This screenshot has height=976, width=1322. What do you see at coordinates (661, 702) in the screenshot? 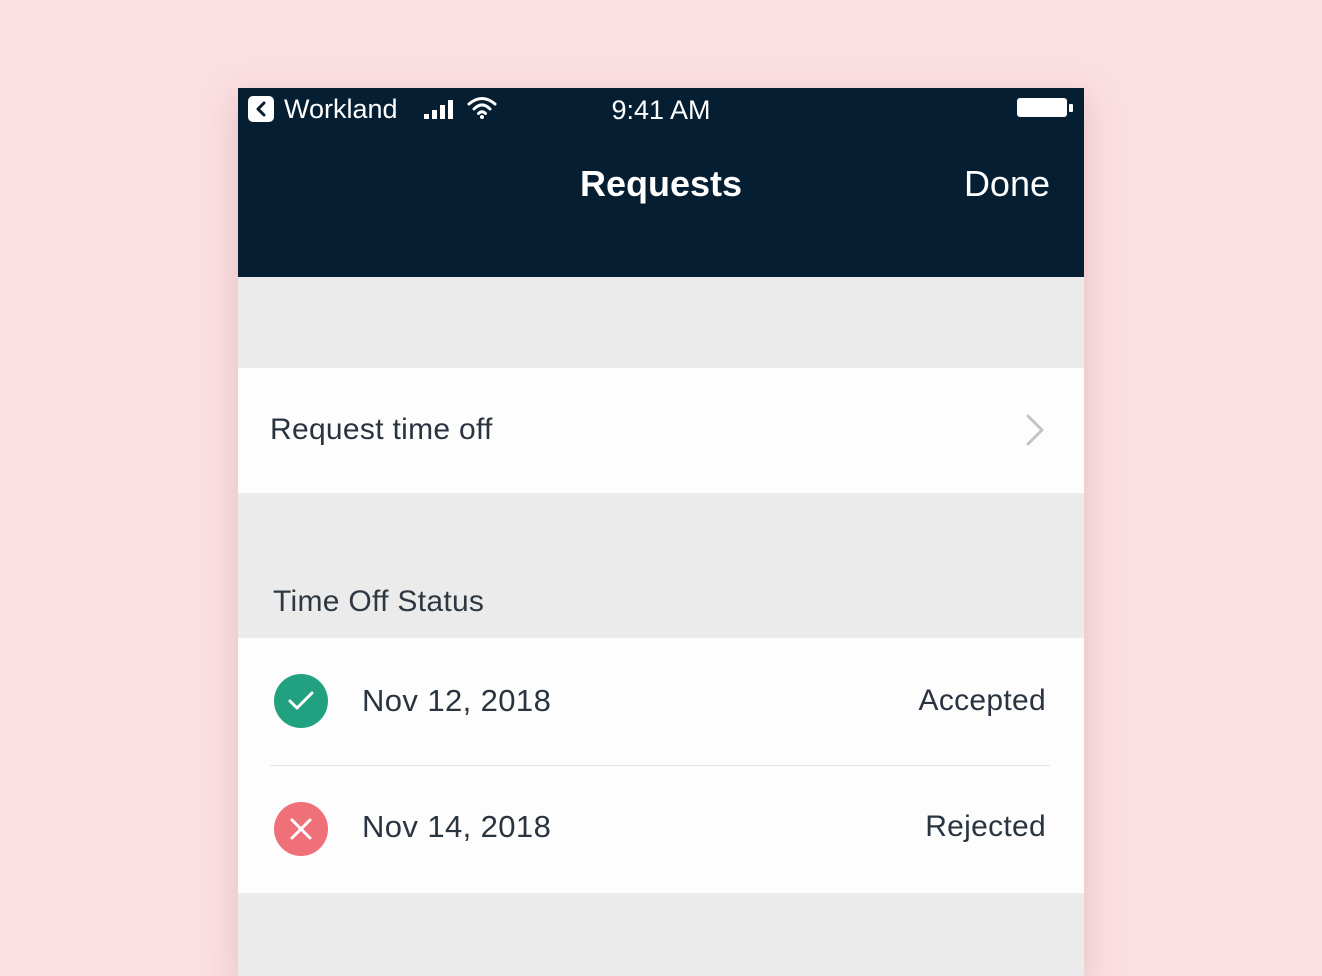
I see `list-item: Nov 12, 2018 Accepted` at bounding box center [661, 702].